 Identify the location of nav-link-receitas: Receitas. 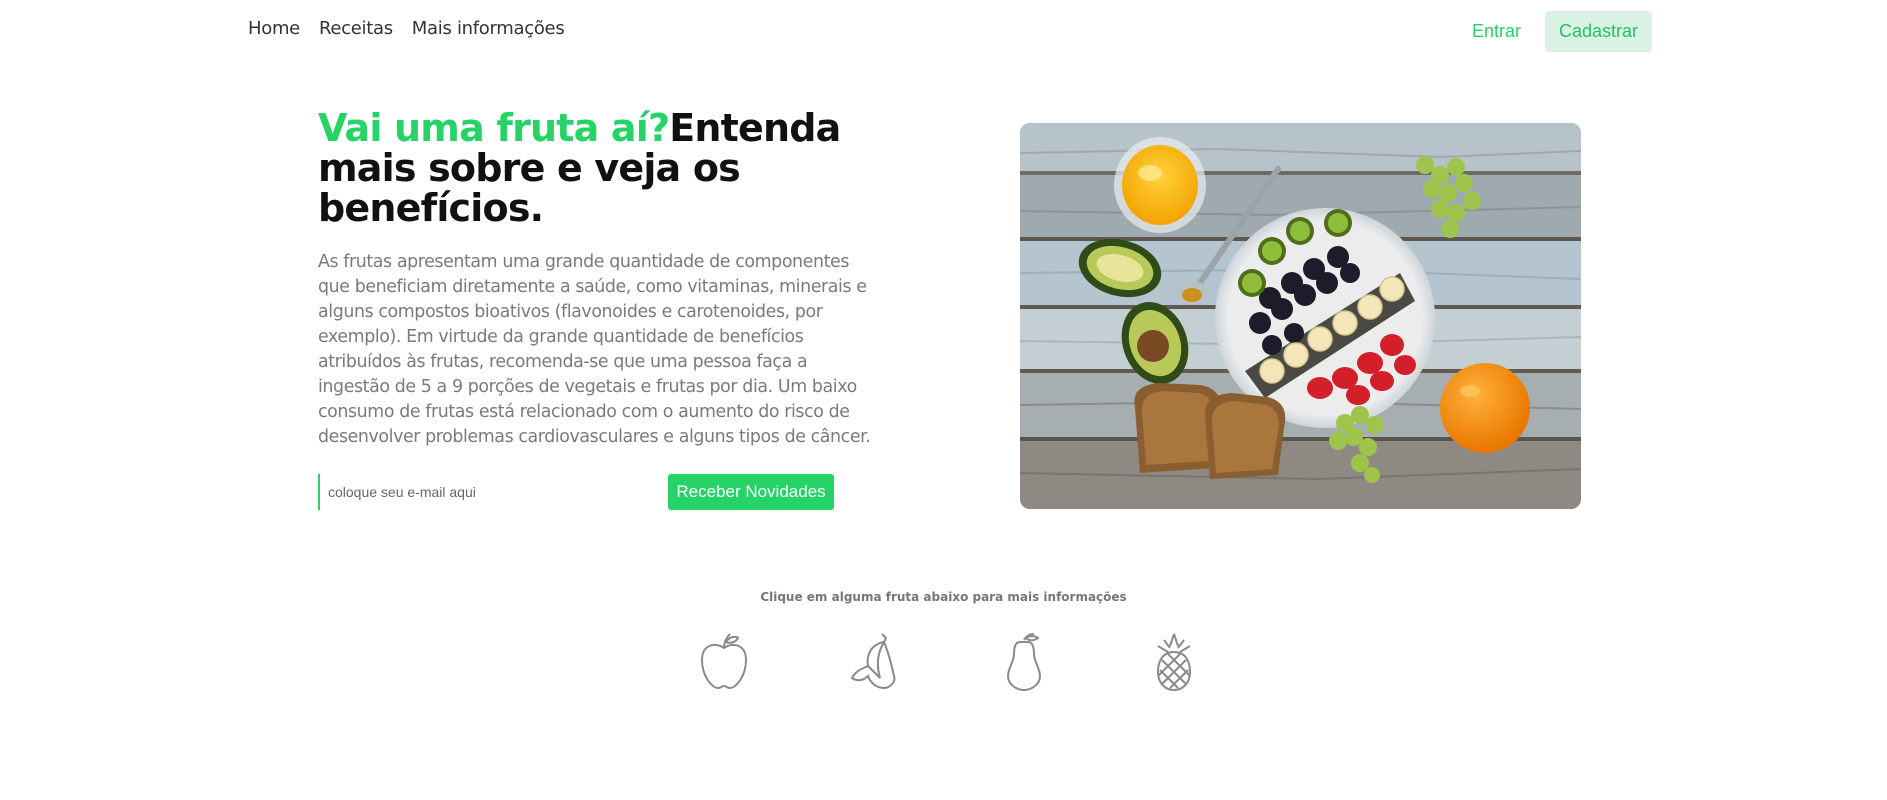
(356, 28).